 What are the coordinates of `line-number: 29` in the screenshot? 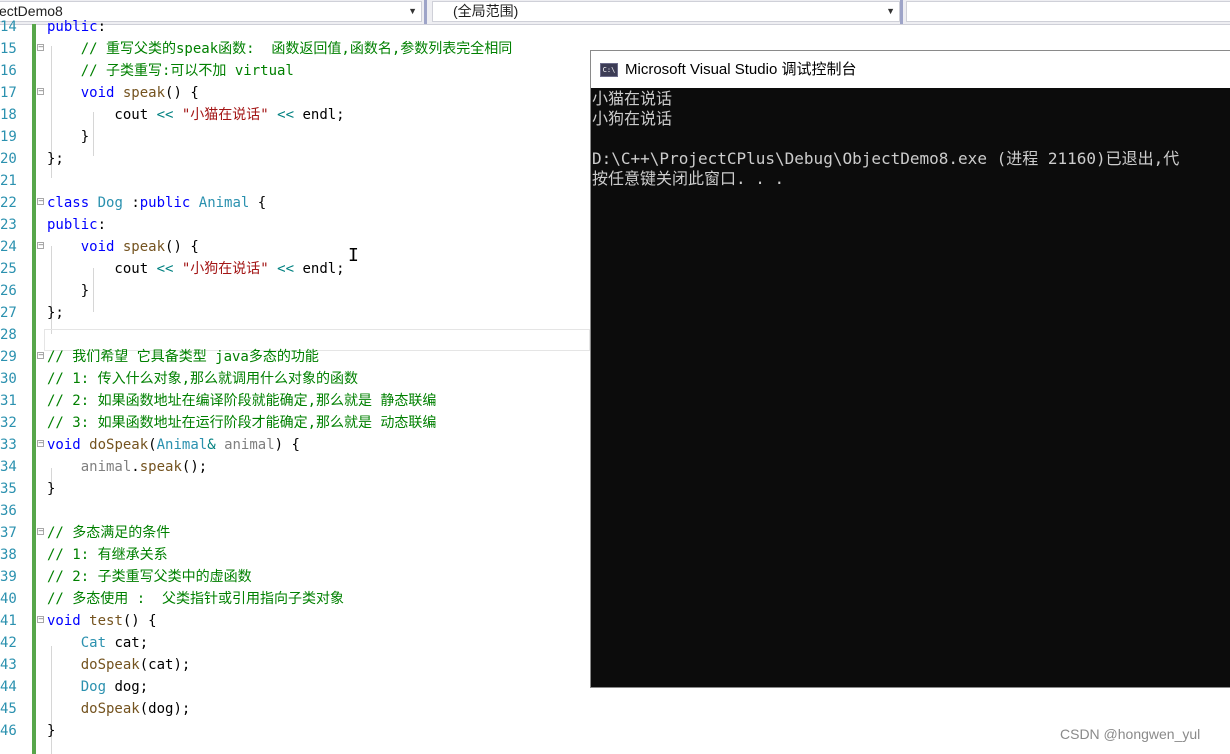 It's located at (8, 357).